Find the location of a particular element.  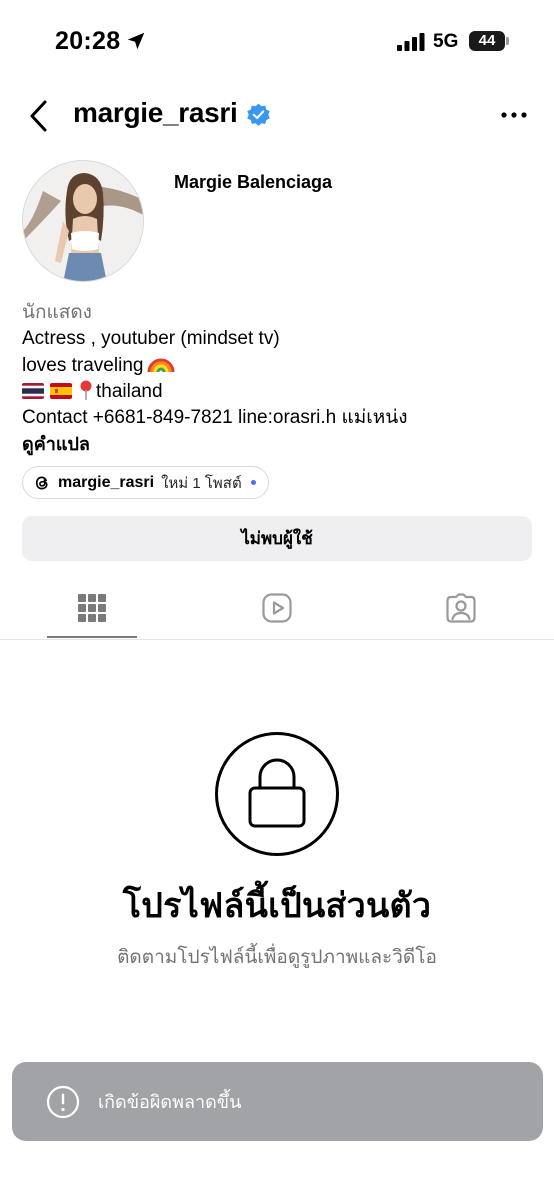

chevron-left-icon is located at coordinates (39, 116).